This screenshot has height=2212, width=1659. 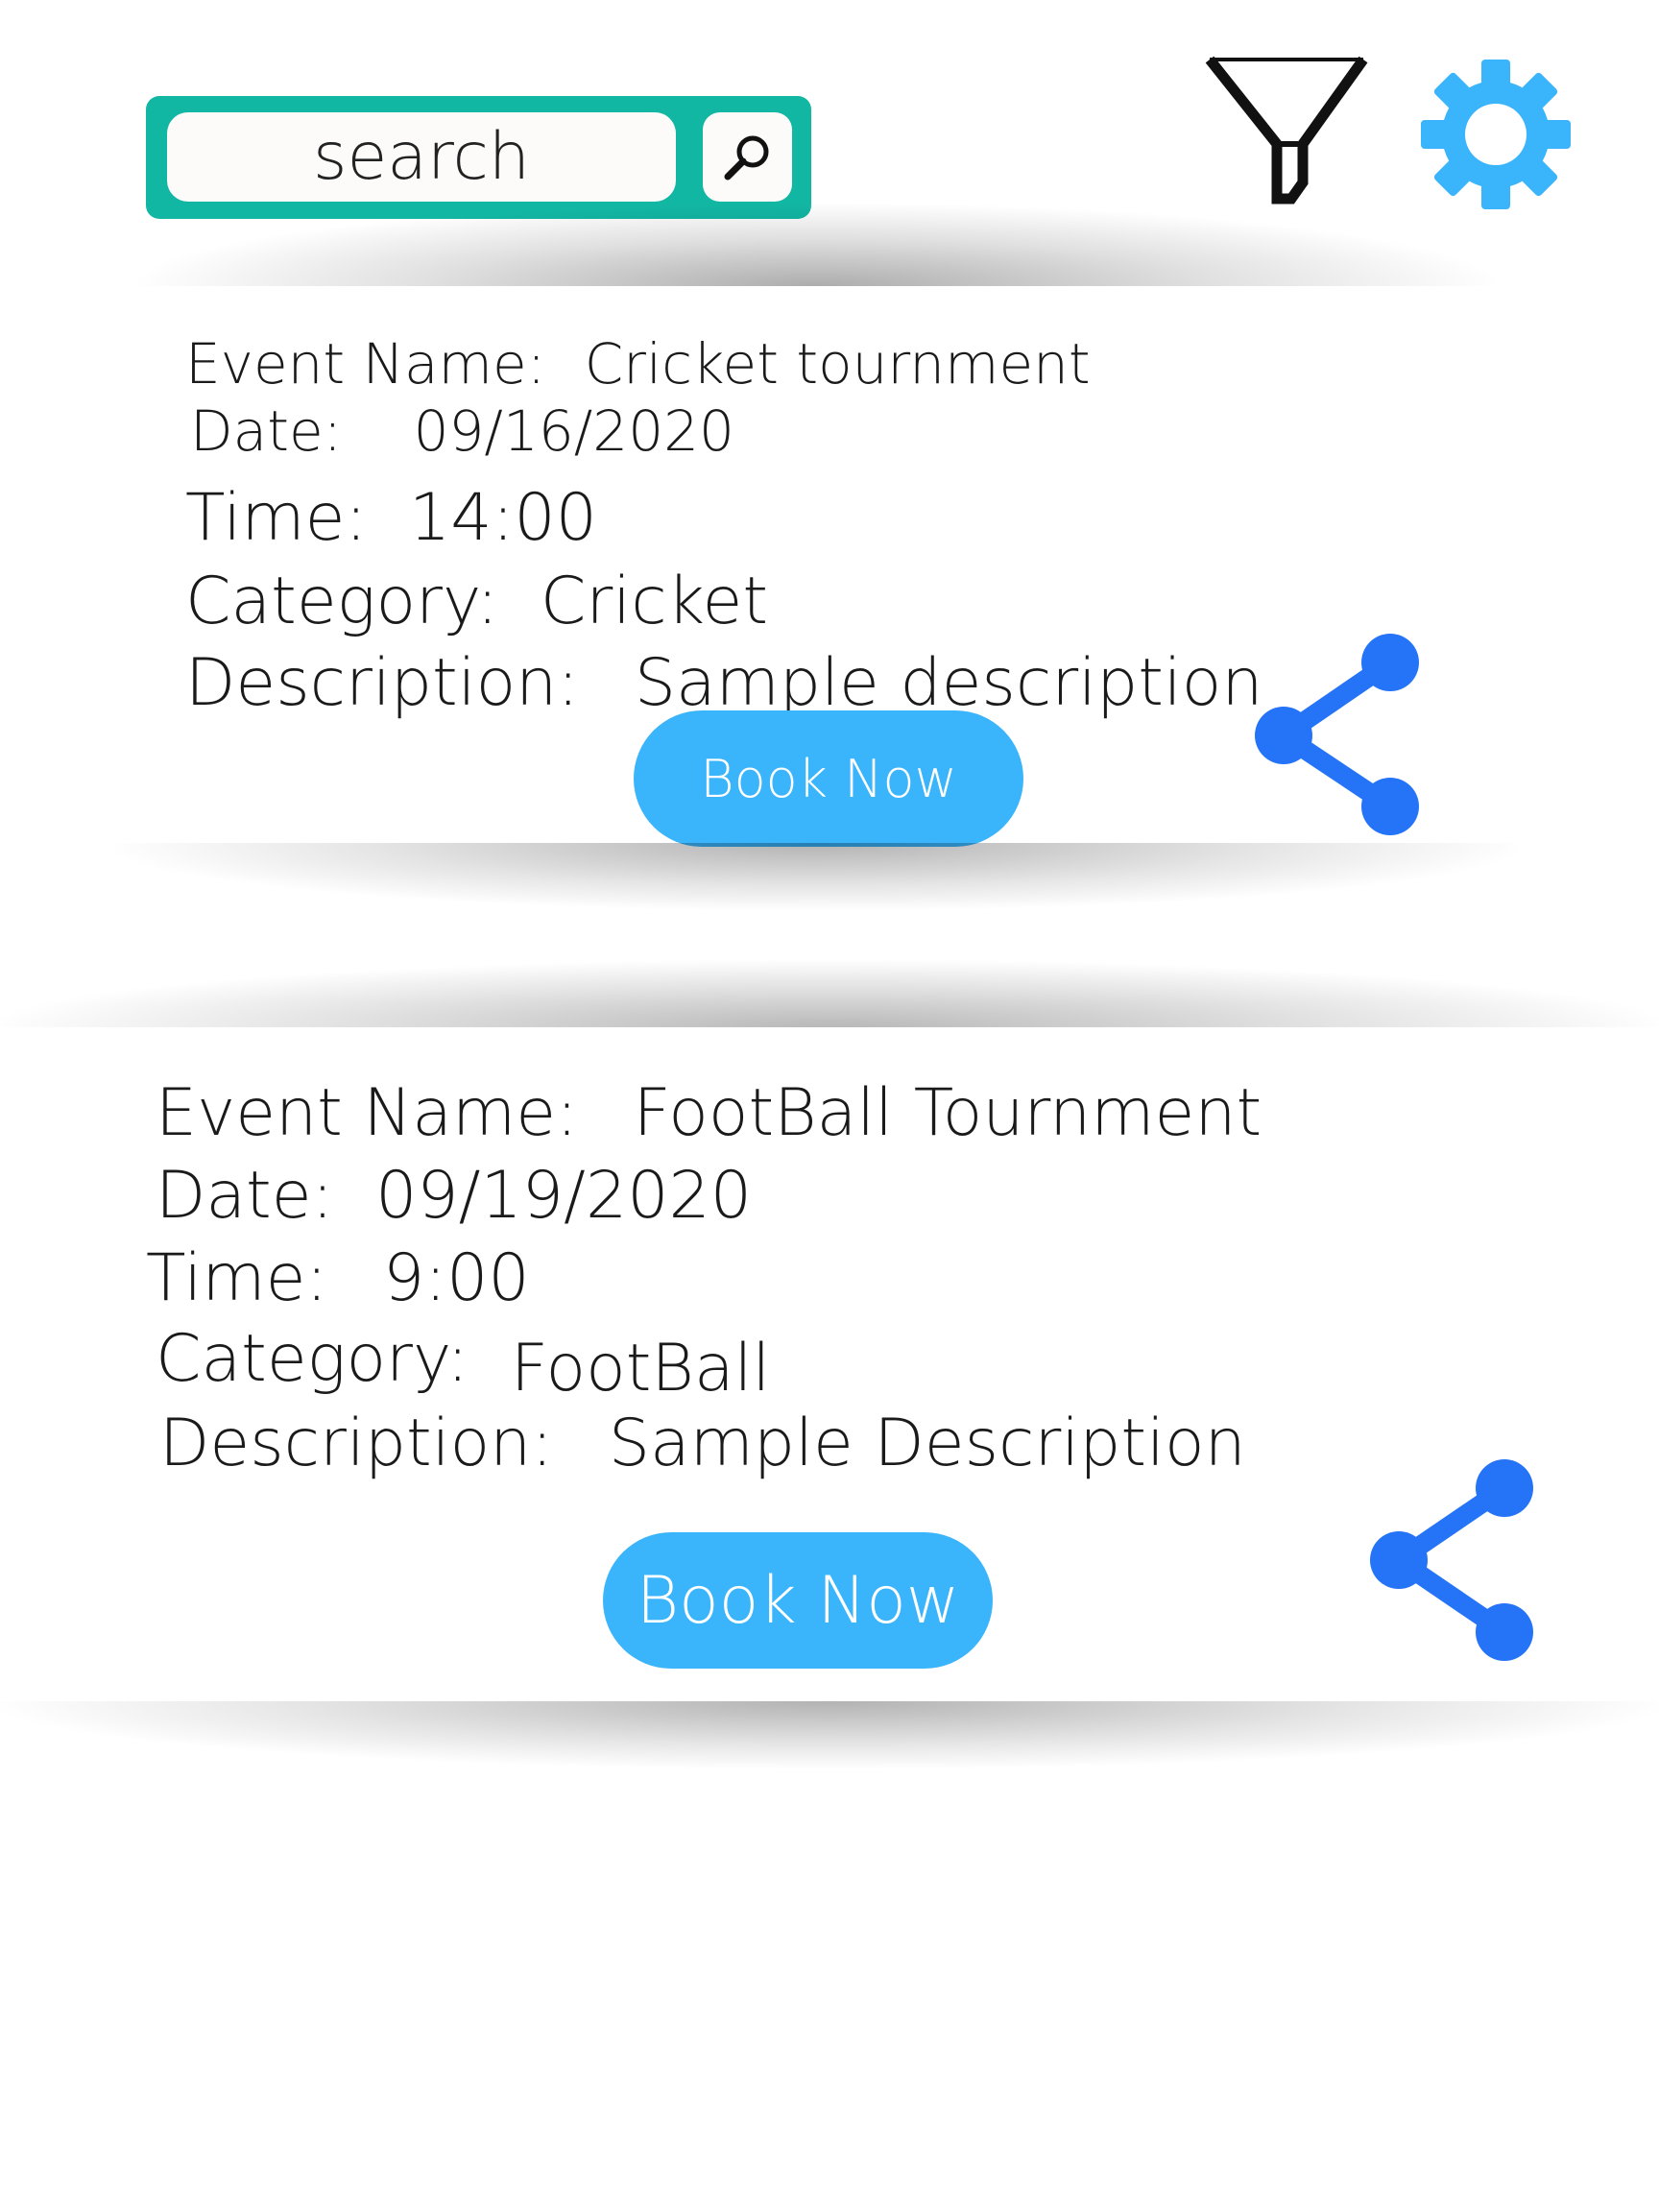 I want to click on event-name-row: Event Name: FootBall Tournment, so click(x=709, y=1113).